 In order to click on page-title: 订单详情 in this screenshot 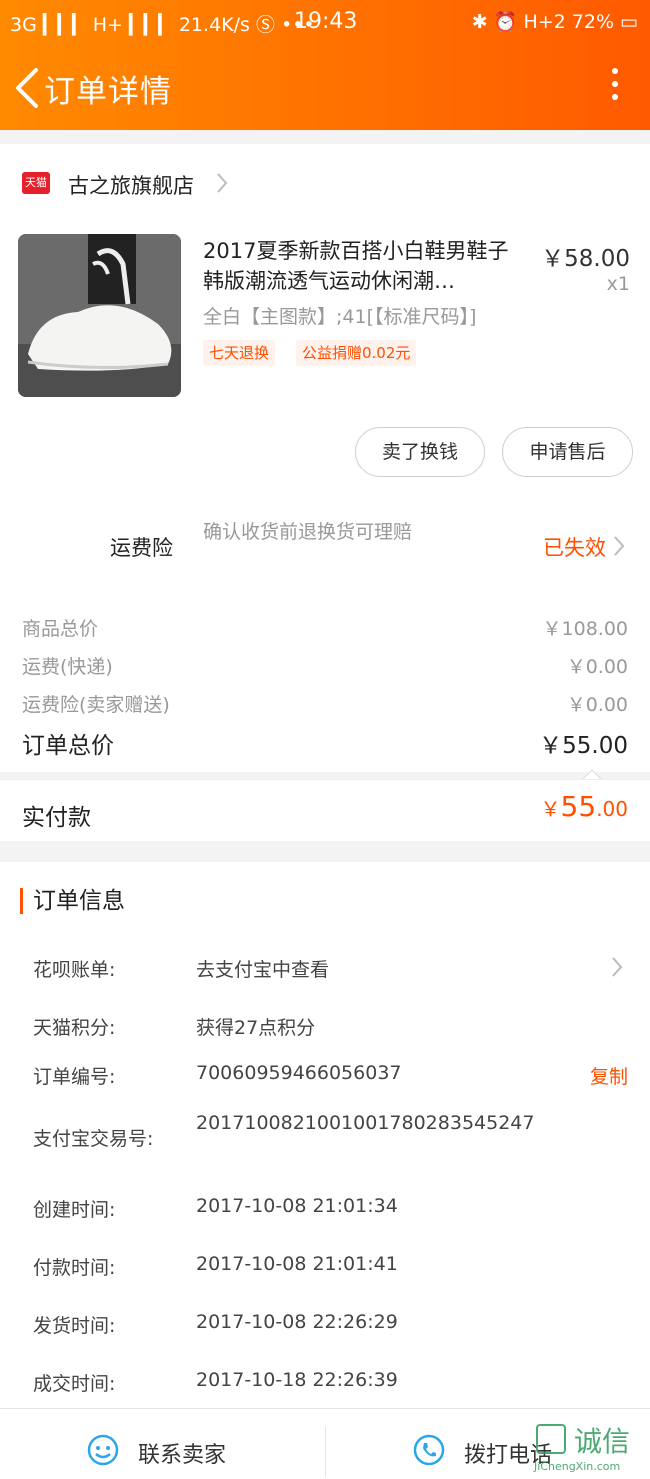, I will do `click(108, 92)`.